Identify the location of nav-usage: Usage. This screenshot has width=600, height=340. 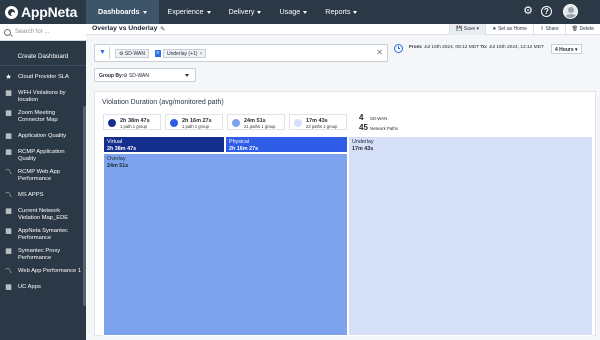
(293, 12).